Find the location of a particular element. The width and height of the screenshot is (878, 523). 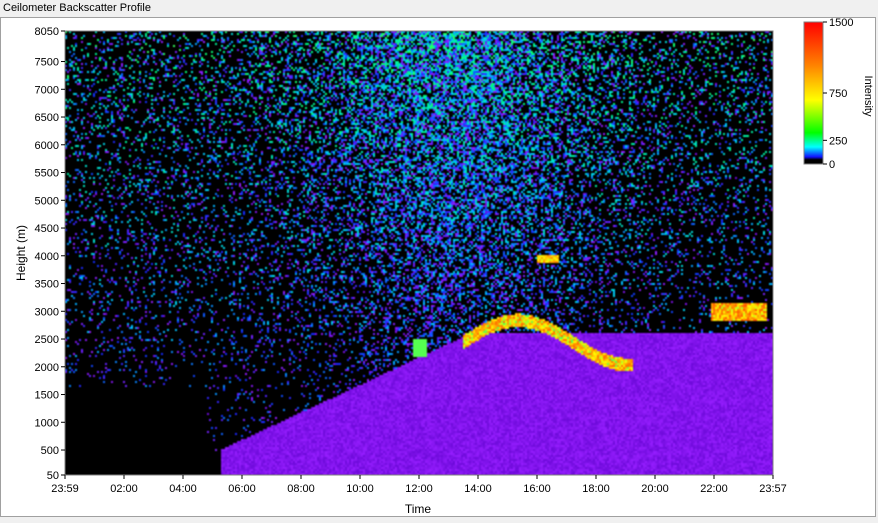

colorbar-ticks: 0 250 750 1500 is located at coordinates (838, 94).